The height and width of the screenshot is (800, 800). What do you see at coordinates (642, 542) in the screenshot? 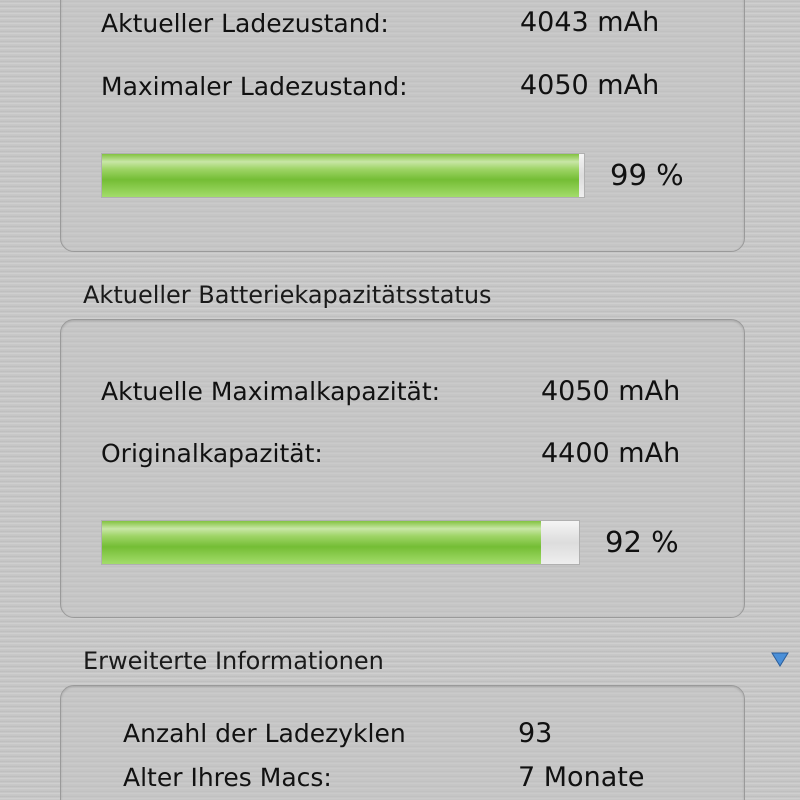
I see `percent-reading: 92 %` at bounding box center [642, 542].